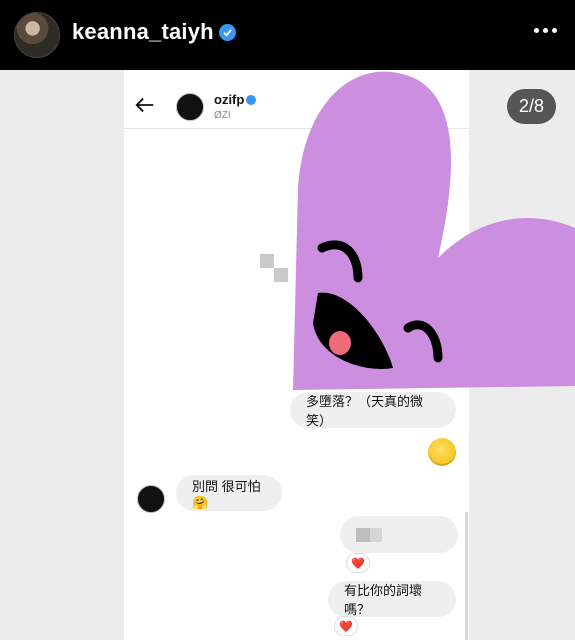 The height and width of the screenshot is (640, 575). What do you see at coordinates (229, 493) in the screenshot?
I see `message-bubble-received: 別問 很可怕🤗` at bounding box center [229, 493].